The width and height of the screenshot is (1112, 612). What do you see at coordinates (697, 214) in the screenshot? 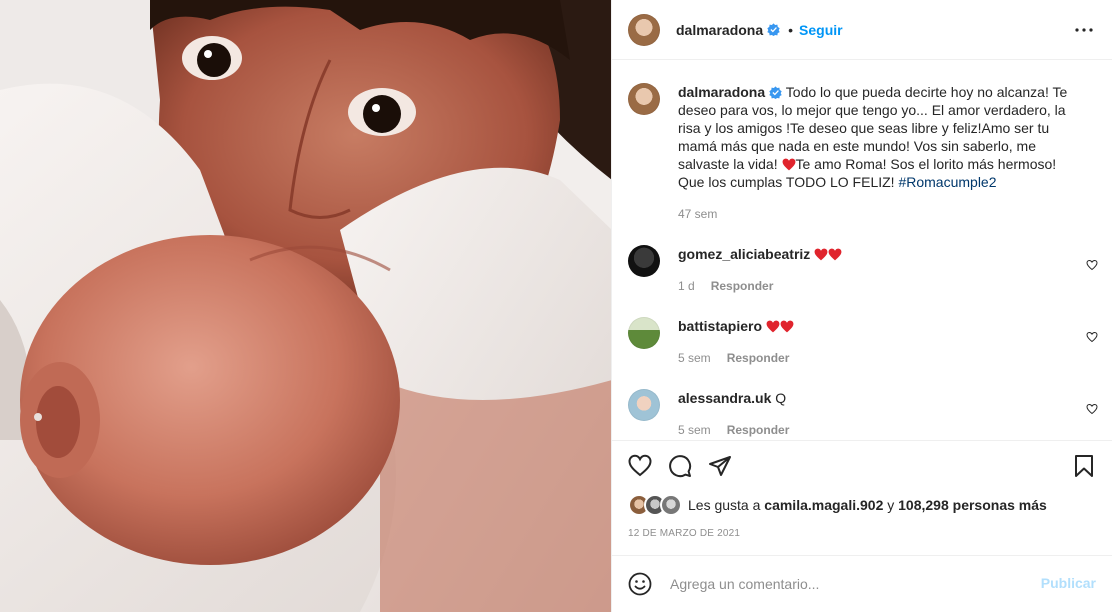
I see `caption-time: 47 sem` at bounding box center [697, 214].